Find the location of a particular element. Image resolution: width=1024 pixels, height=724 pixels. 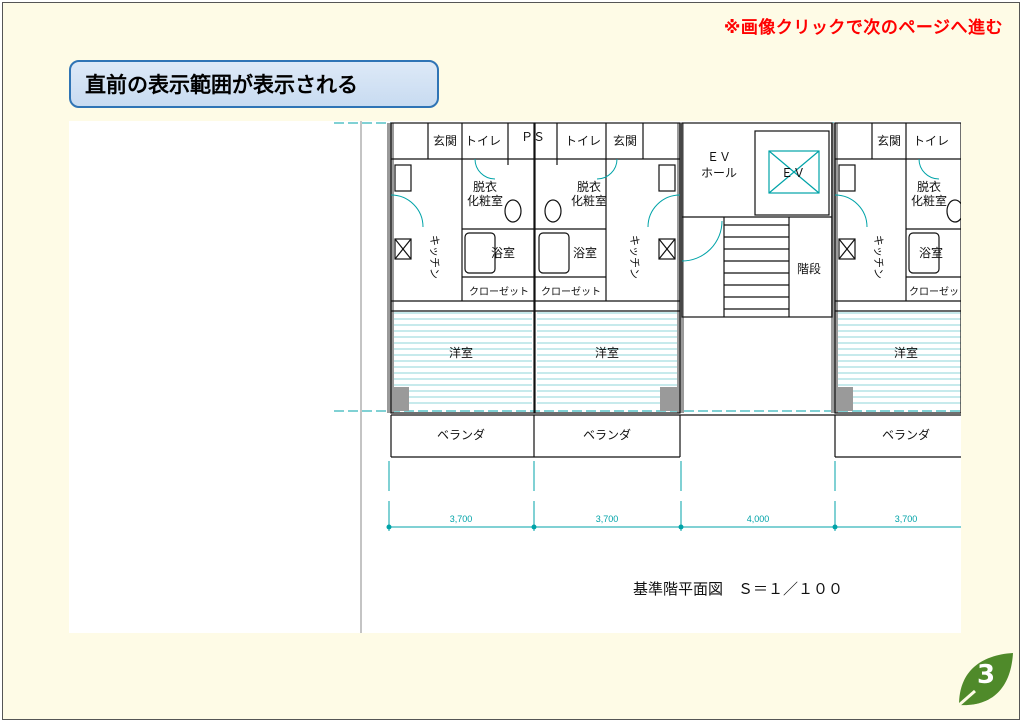

callout-text: 直前の表示範囲が表示される is located at coordinates (221, 85).